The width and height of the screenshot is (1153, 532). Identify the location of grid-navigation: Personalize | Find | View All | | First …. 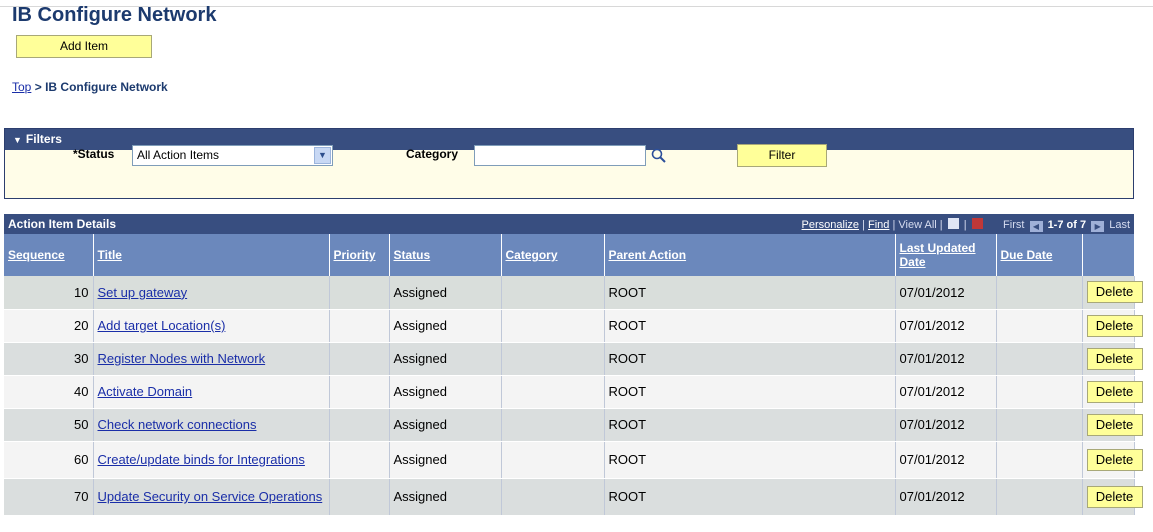
(966, 225).